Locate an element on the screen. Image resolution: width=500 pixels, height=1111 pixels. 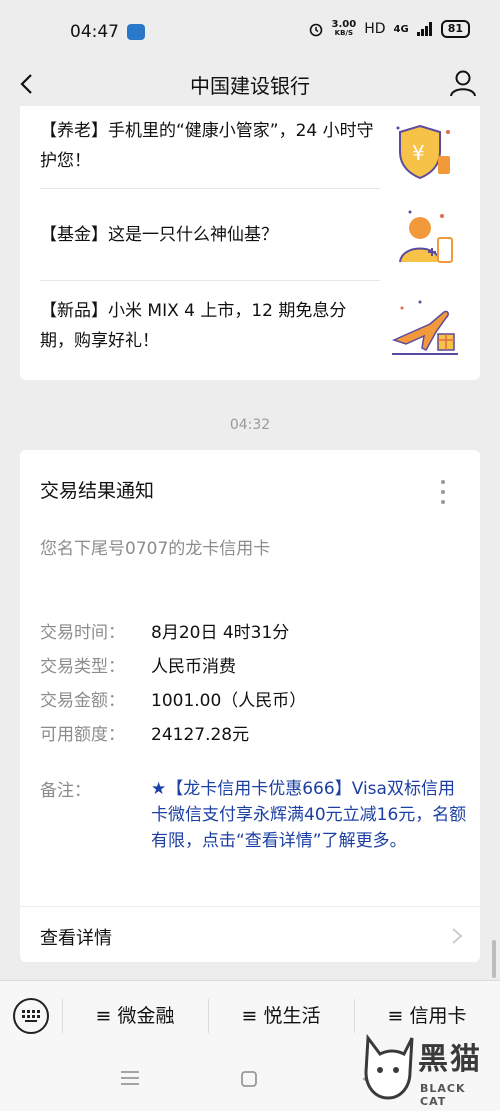
news-item-pension: 【养老】手机里的“健康小管家”，24 小时守护您！ ¥ is located at coordinates (250, 153).